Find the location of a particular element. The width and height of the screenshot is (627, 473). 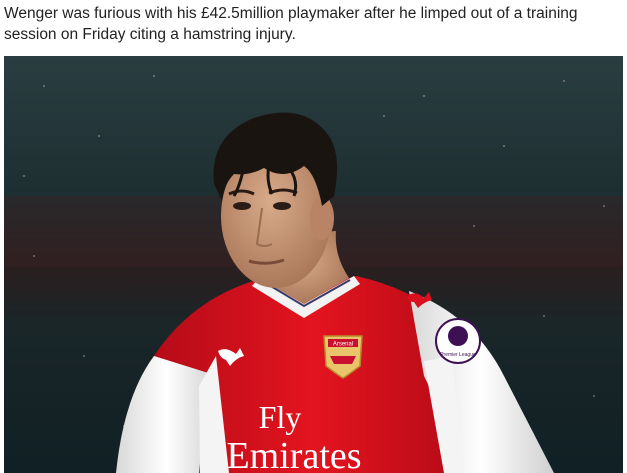

svg-text: Premier League is located at coordinates (458, 355).